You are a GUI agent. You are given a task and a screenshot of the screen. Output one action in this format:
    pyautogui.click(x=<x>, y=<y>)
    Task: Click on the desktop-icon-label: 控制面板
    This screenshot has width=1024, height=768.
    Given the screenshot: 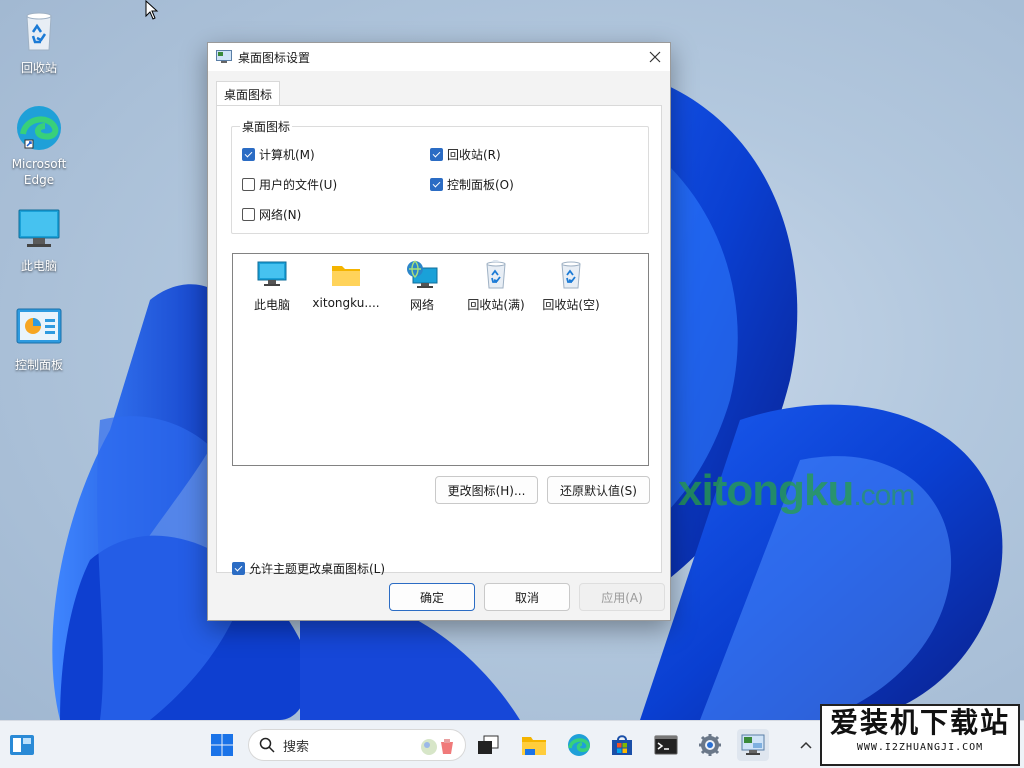 What is the action you would take?
    pyautogui.click(x=38, y=365)
    